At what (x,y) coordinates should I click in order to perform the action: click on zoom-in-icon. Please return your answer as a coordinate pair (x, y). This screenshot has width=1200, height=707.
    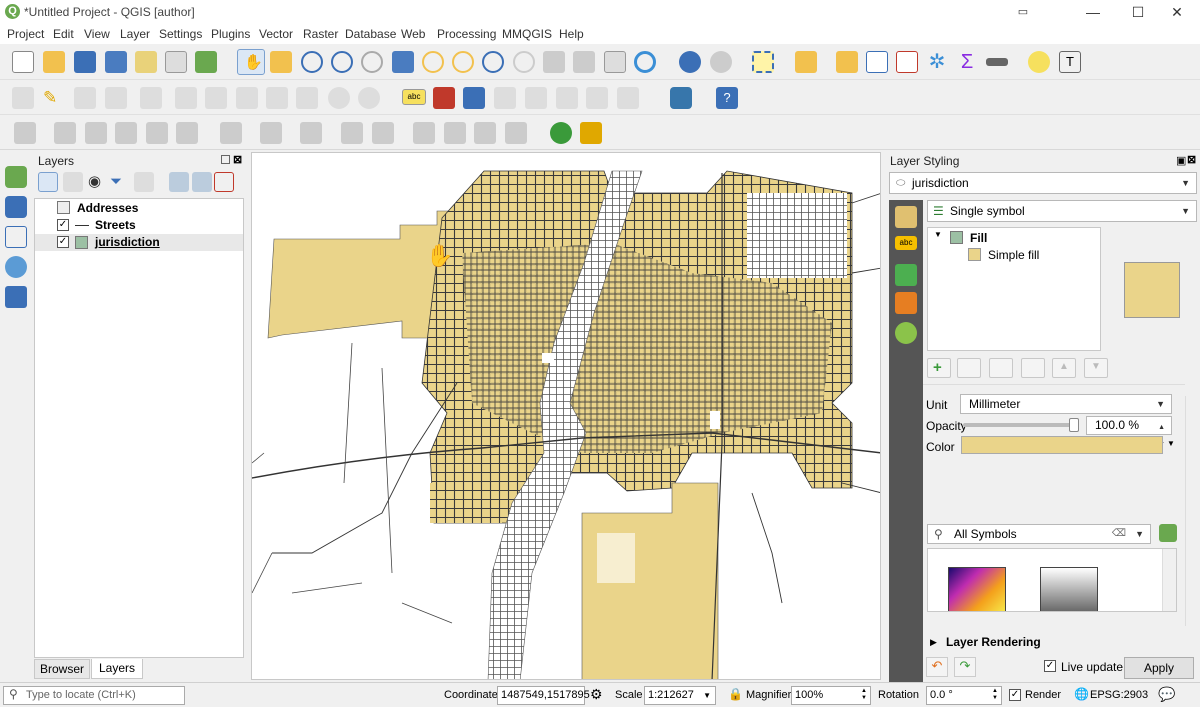
    Looking at the image, I should click on (312, 62).